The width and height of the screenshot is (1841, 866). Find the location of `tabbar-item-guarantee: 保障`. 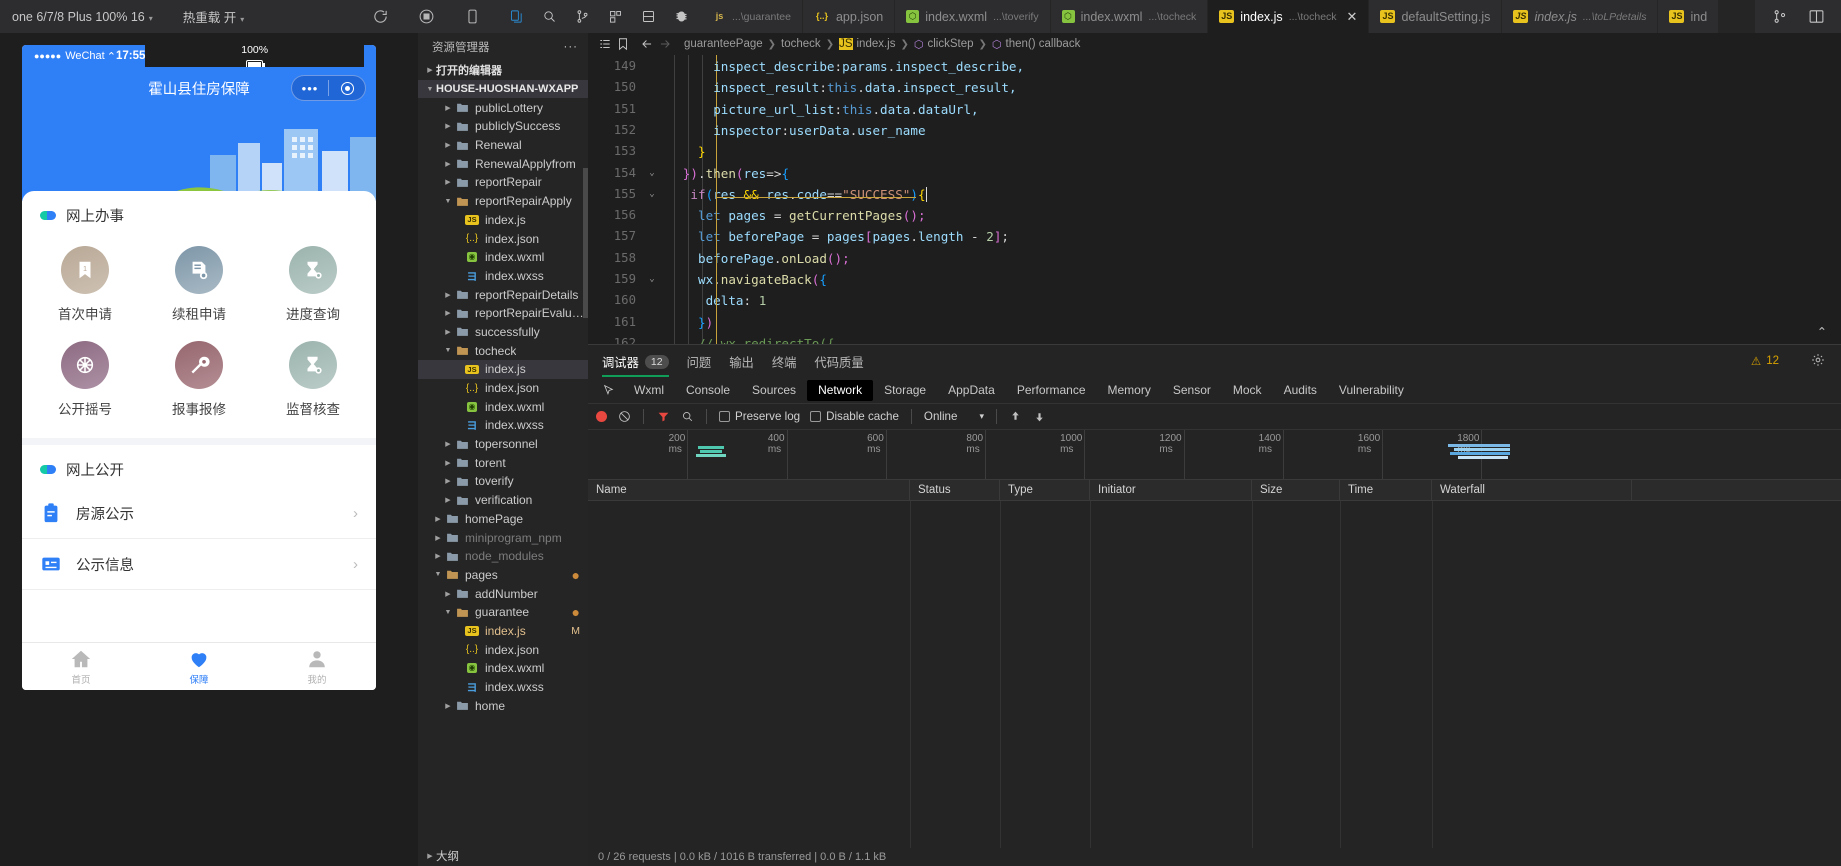

tabbar-item-guarantee: 保障 is located at coordinates (199, 666).